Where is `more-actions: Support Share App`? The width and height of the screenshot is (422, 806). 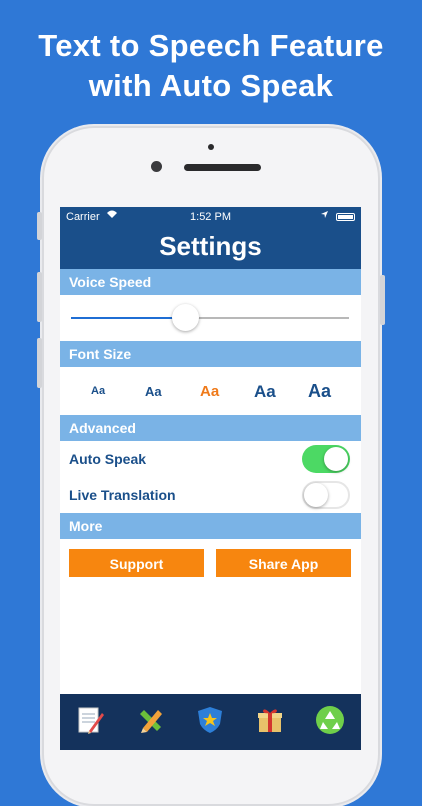 more-actions: Support Share App is located at coordinates (210, 565).